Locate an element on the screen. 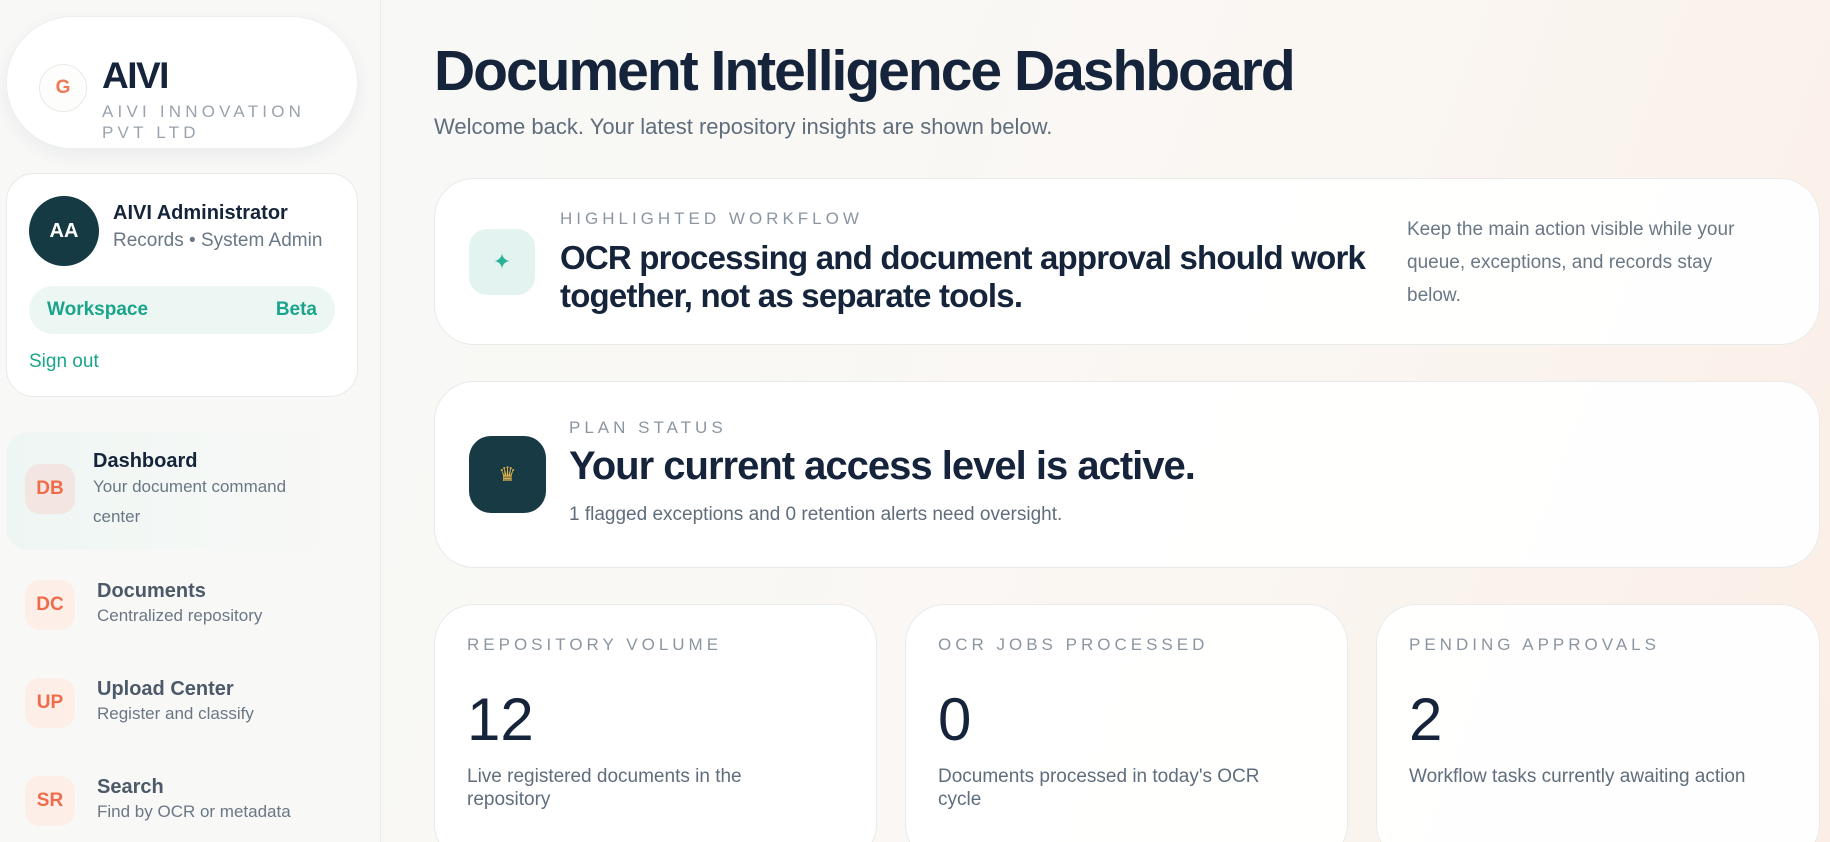 The height and width of the screenshot is (842, 1830). stat-value: 0 is located at coordinates (955, 719).